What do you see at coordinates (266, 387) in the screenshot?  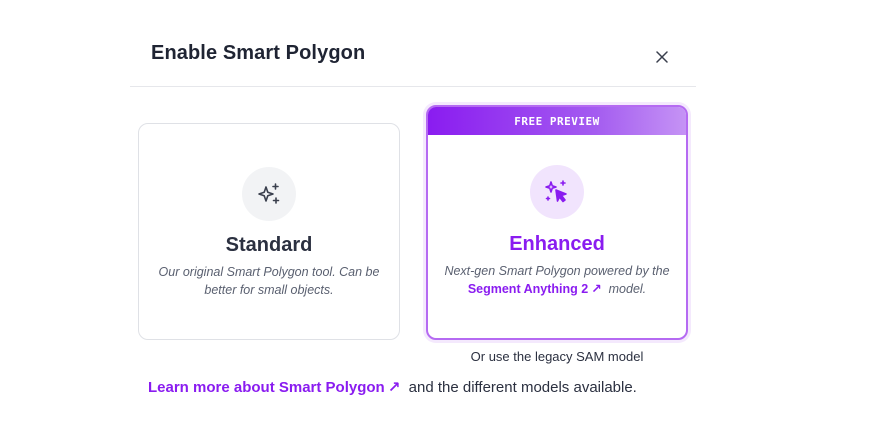 I see `learn-more-link-label: Learn more about Smart Polygon` at bounding box center [266, 387].